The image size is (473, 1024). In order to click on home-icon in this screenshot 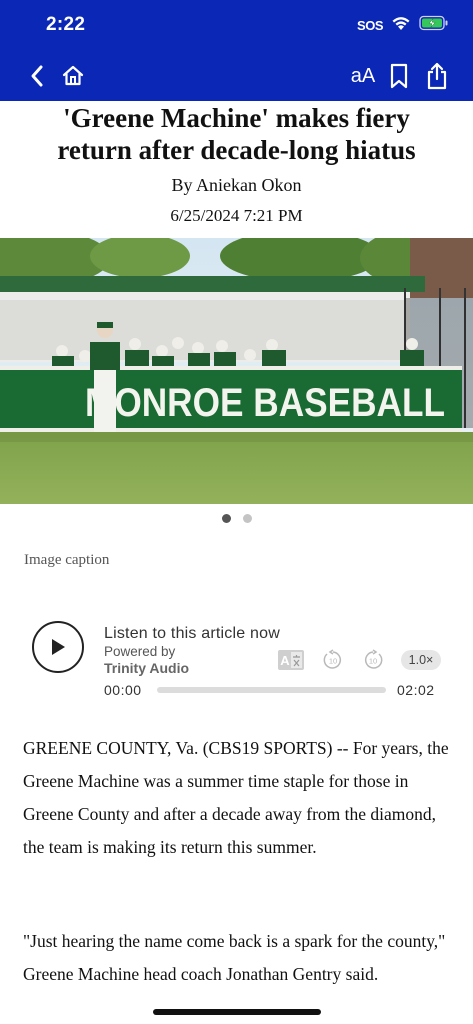, I will do `click(73, 76)`.